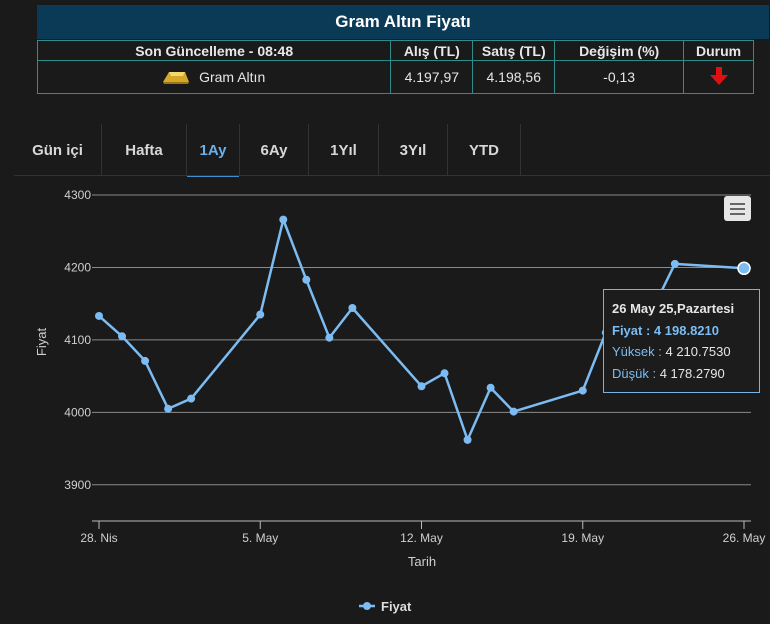  What do you see at coordinates (744, 538) in the screenshot?
I see `x-tick-label: 26. May` at bounding box center [744, 538].